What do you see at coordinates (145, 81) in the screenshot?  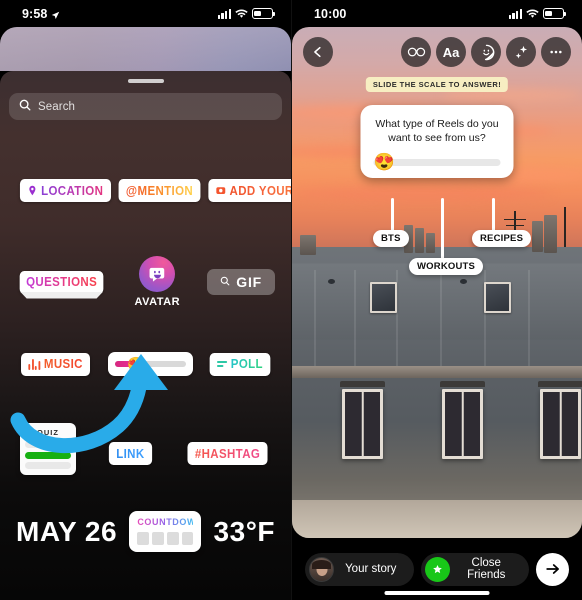 I see `sheet-drag-handle` at bounding box center [145, 81].